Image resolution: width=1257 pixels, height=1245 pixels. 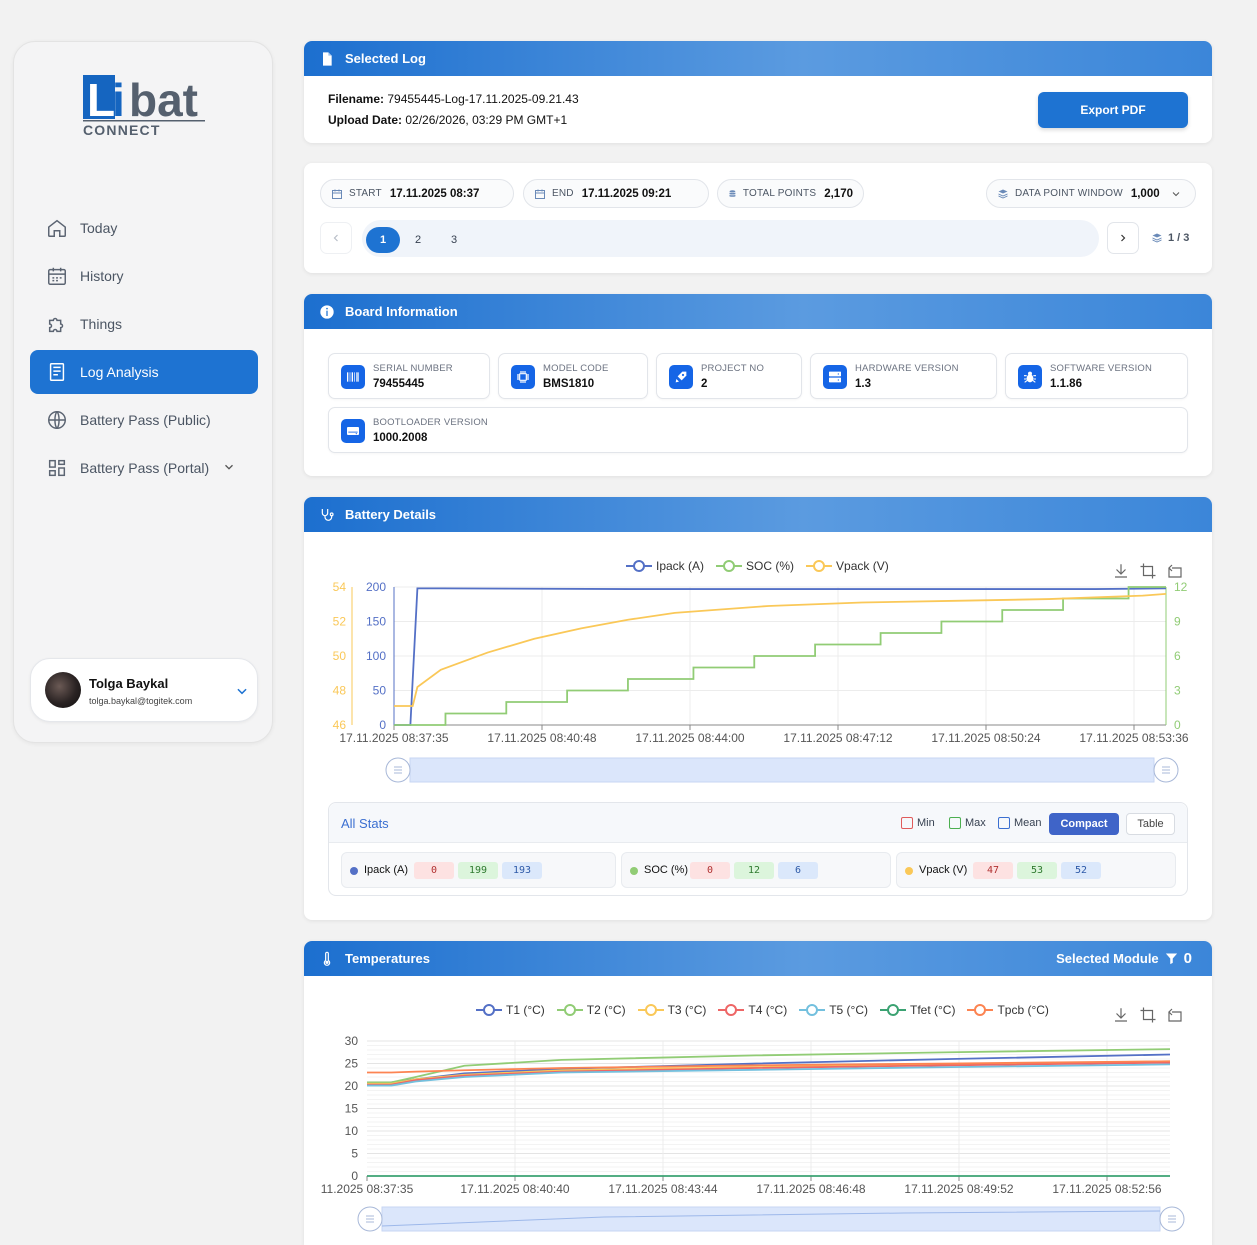 I want to click on prev-page-button, so click(x=336, y=238).